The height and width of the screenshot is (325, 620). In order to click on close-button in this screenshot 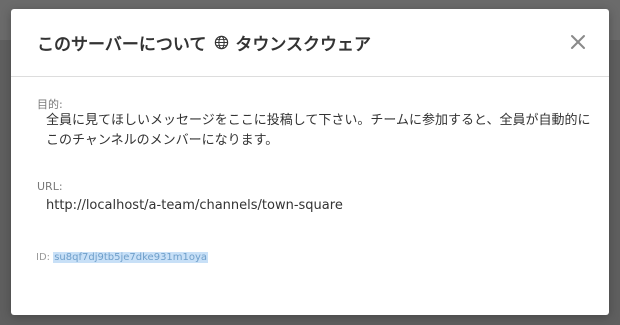, I will do `click(578, 42)`.